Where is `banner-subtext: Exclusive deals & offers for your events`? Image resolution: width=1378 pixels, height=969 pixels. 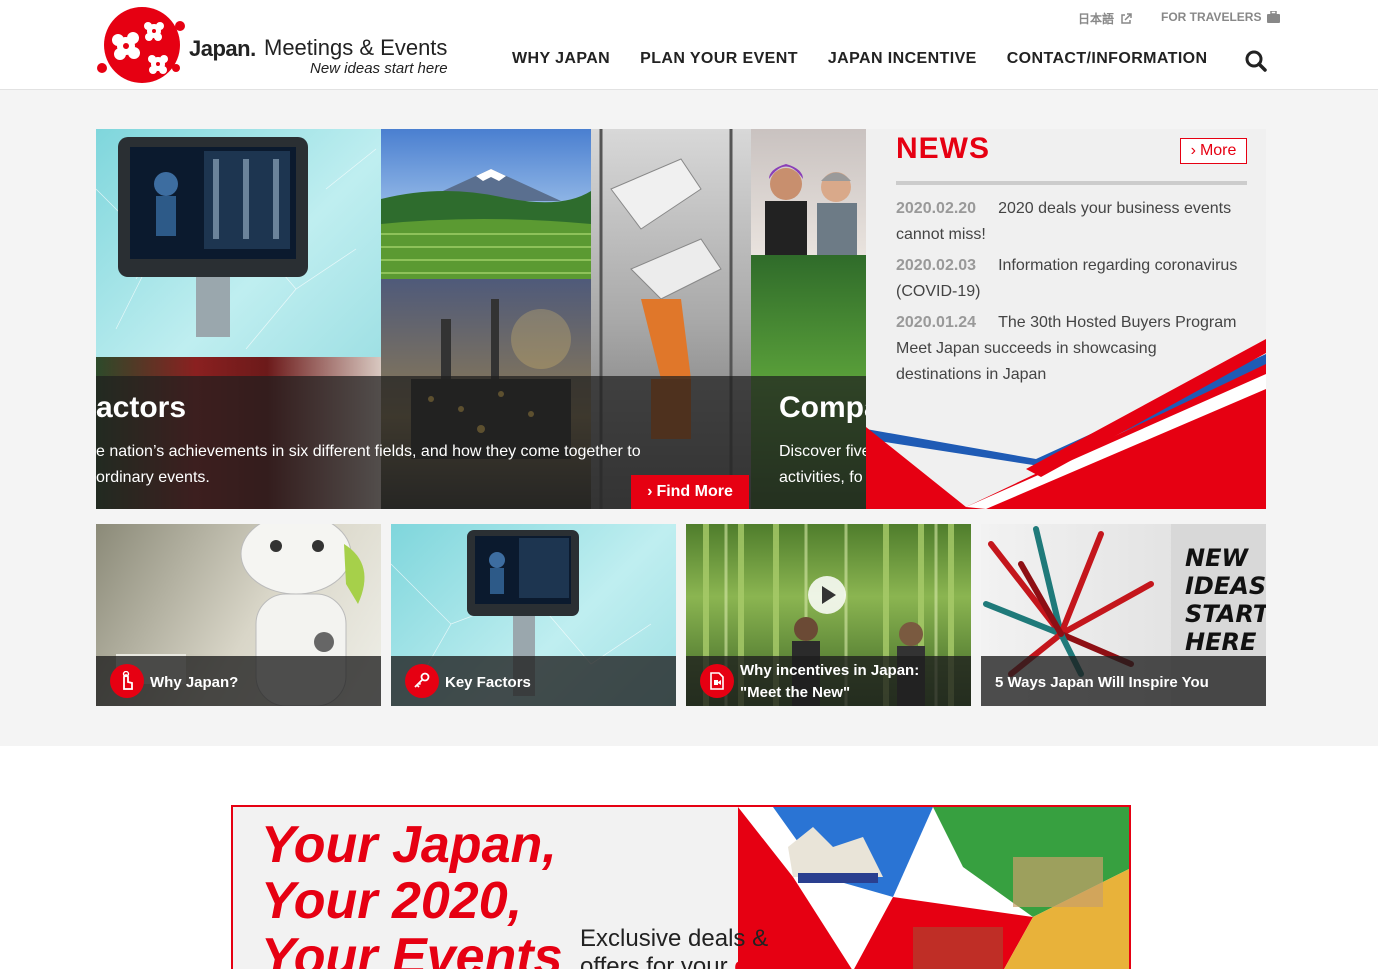 banner-subtext: Exclusive deals & offers for your events is located at coordinates (695, 947).